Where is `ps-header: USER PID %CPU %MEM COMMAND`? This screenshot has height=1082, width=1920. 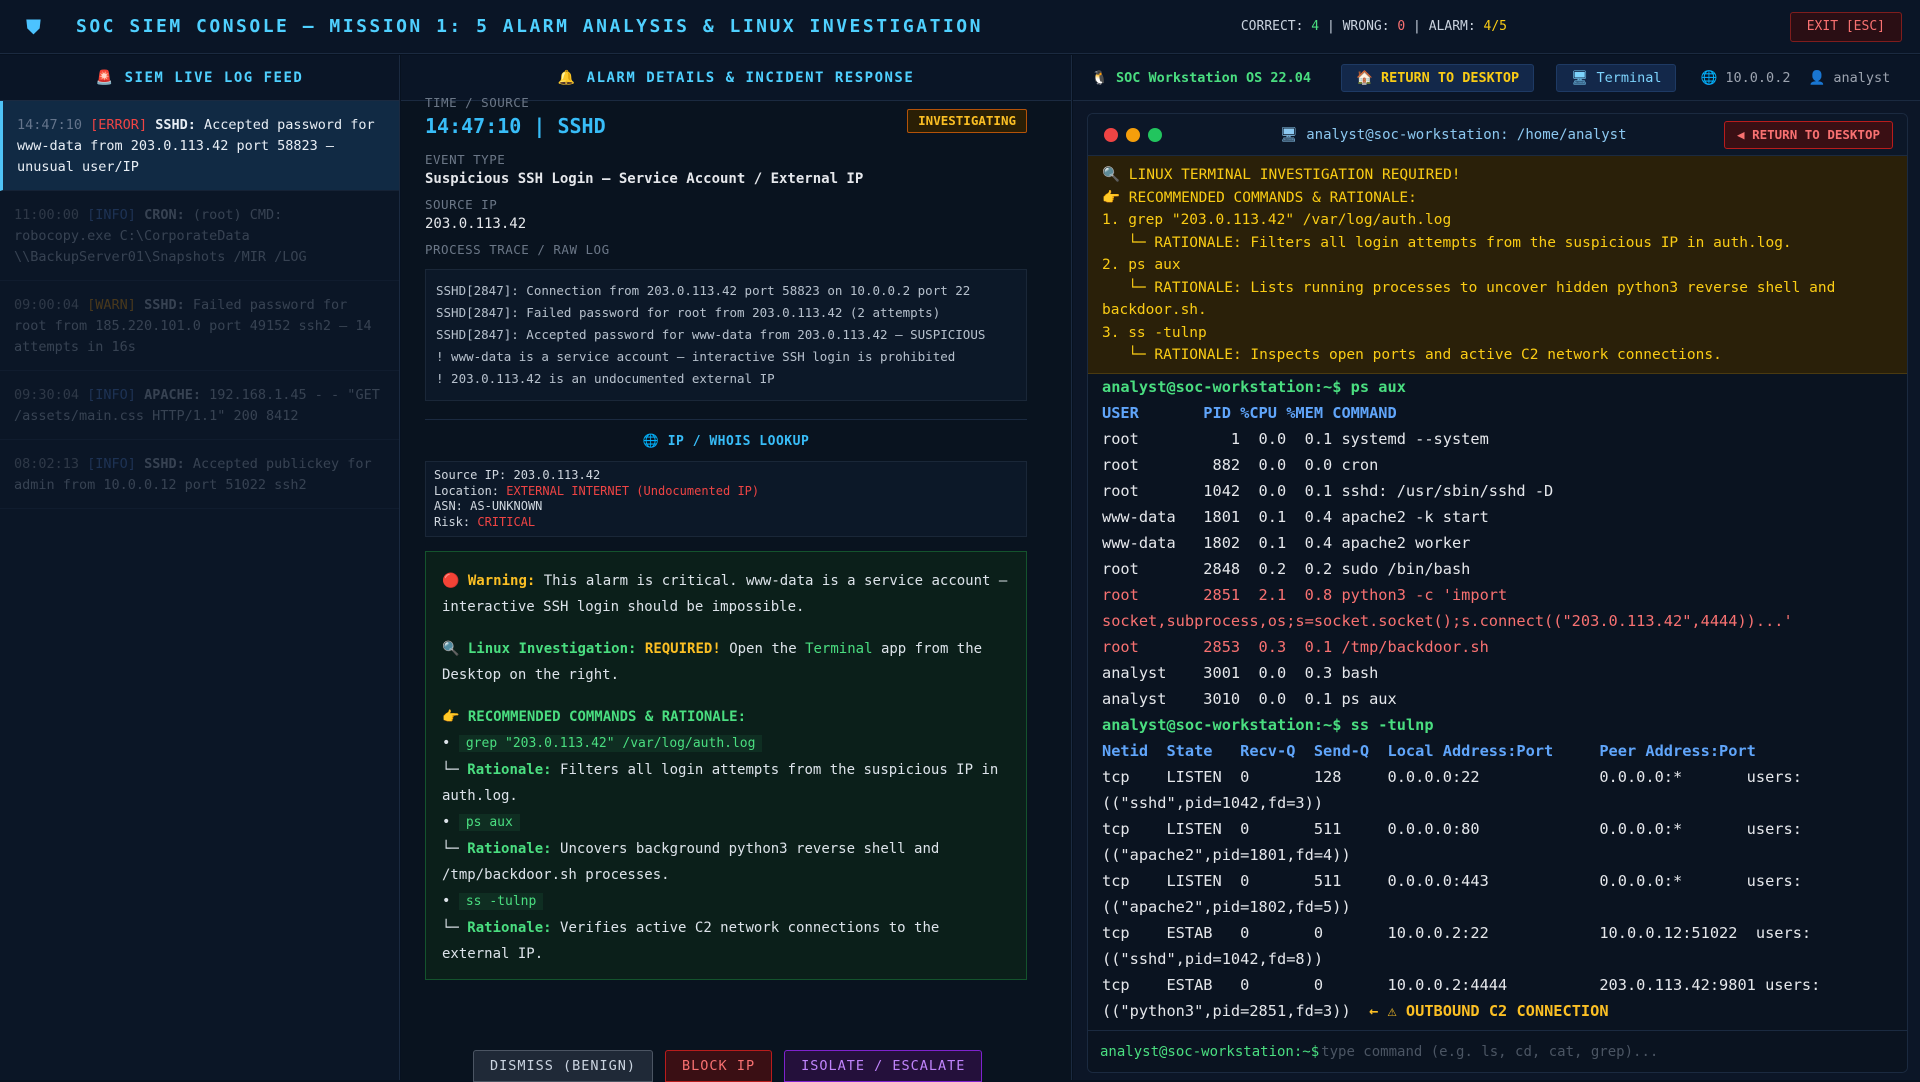
ps-header: USER PID %CPU %MEM COMMAND is located at coordinates (1249, 412).